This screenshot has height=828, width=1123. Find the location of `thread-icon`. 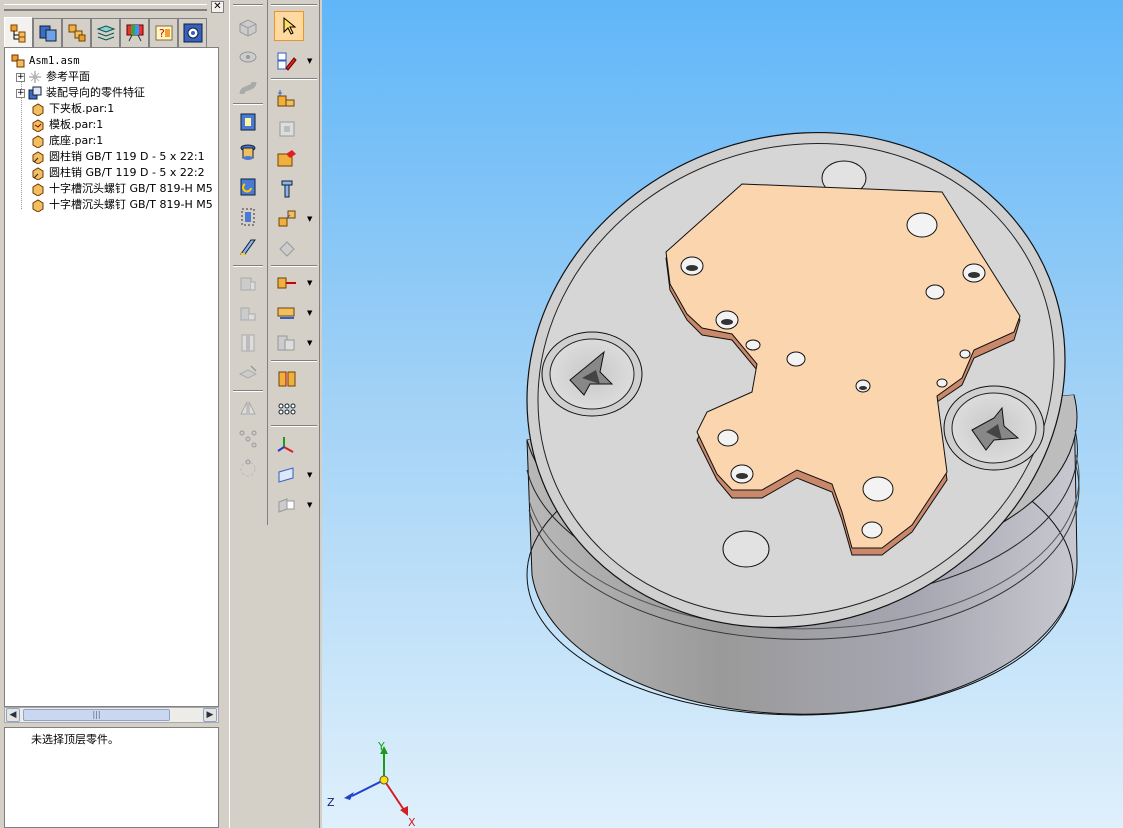

thread-icon is located at coordinates (248, 217).